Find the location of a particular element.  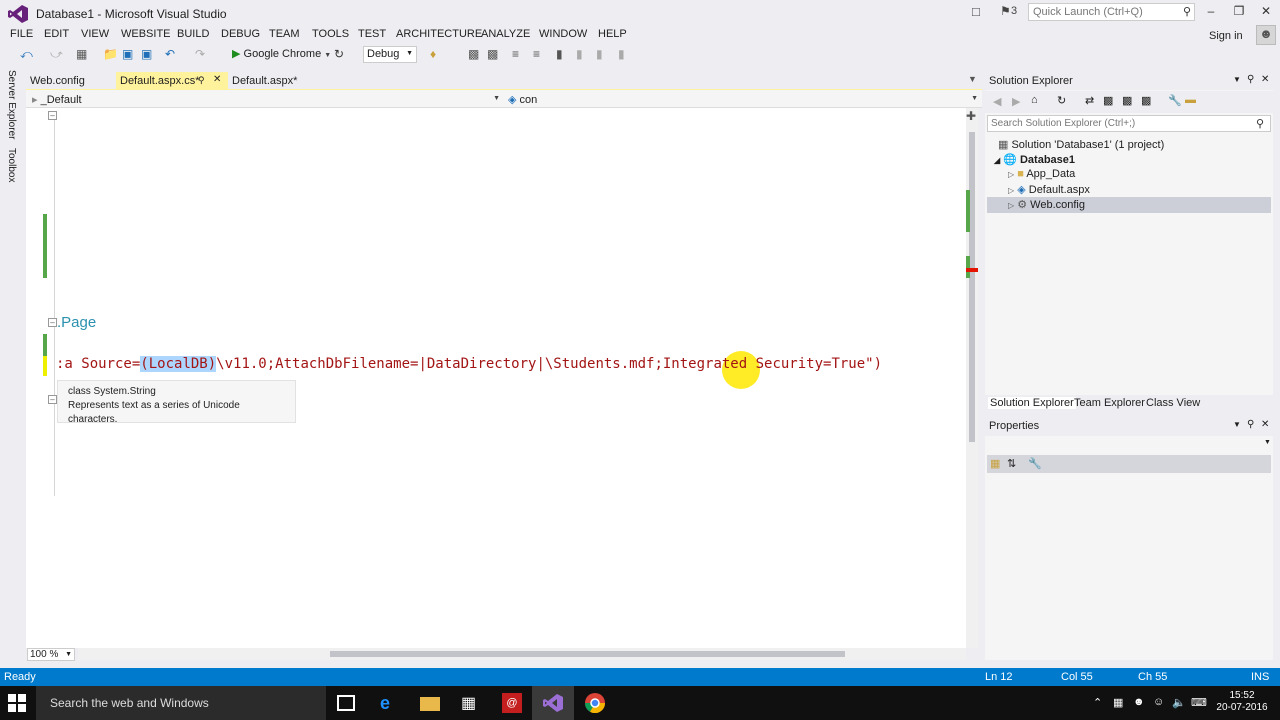

open-file-icon: 📁 is located at coordinates (110, 54).